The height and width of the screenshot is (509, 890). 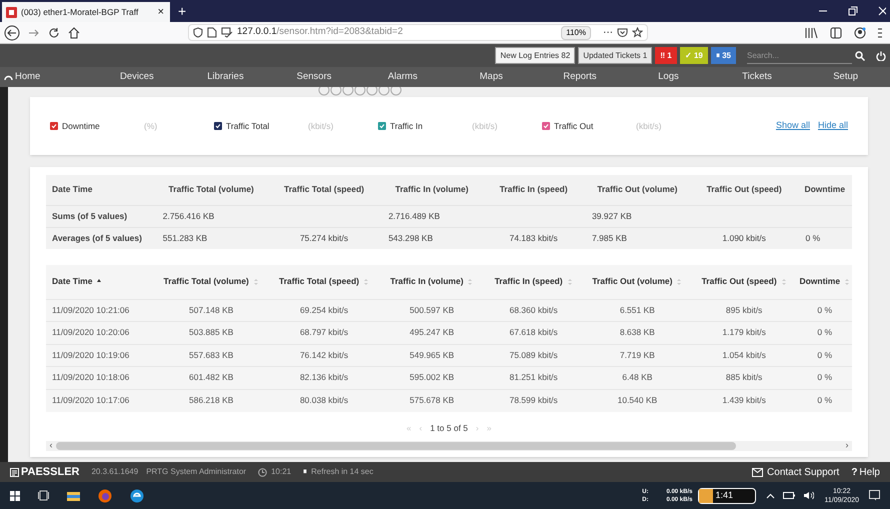 I want to click on nav-item: Devices, so click(x=137, y=77).